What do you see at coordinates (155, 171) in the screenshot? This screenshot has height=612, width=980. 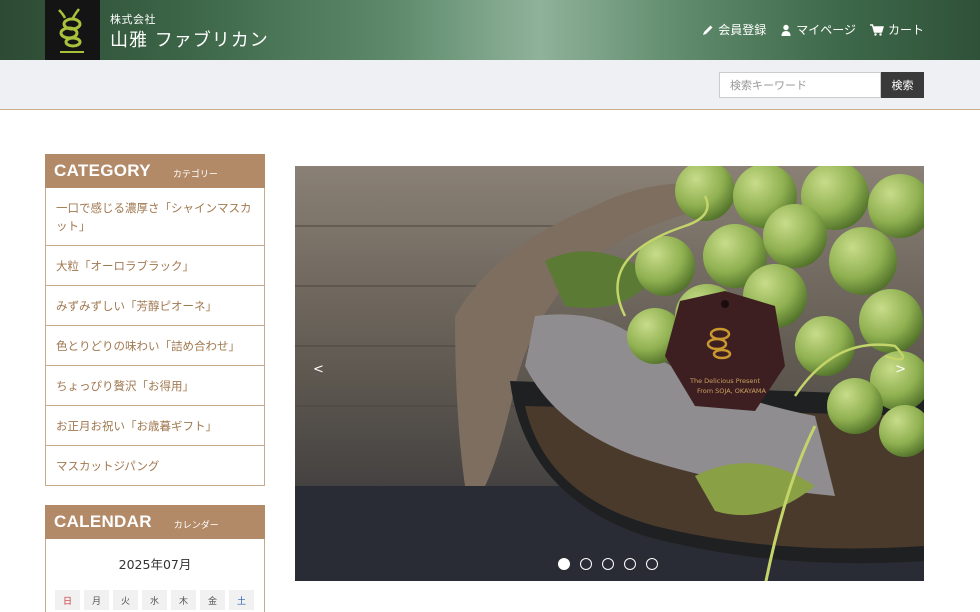 I see `category-heading: CATEGORY カテゴリー` at bounding box center [155, 171].